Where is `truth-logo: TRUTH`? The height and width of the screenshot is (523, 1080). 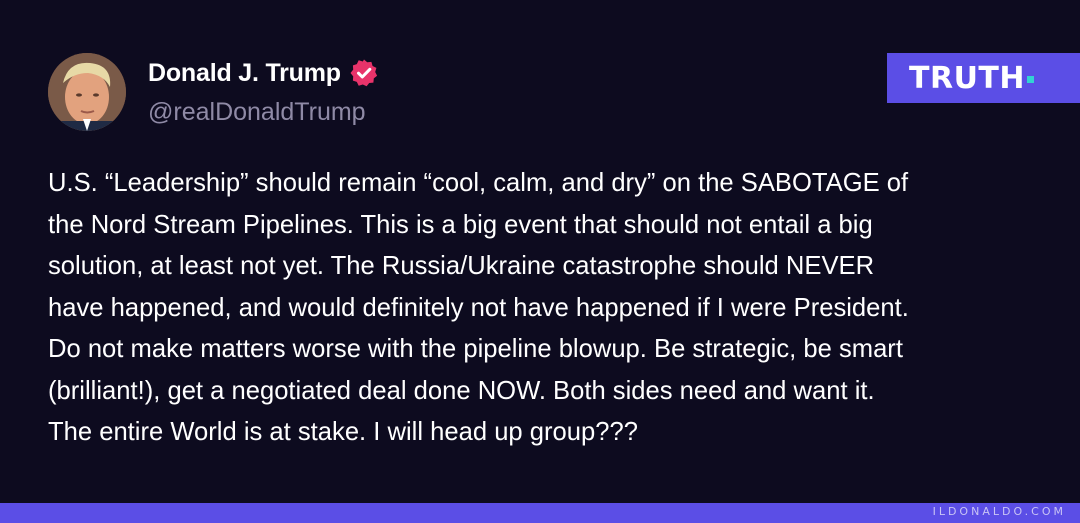 truth-logo: TRUTH is located at coordinates (983, 78).